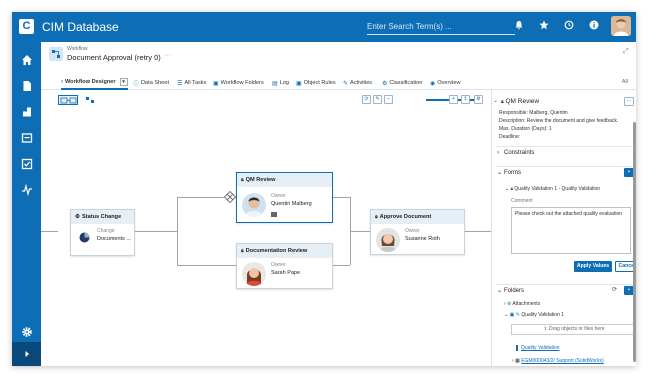 This screenshot has width=664, height=391. Describe the element at coordinates (26, 164) in the screenshot. I see `checkbox-icon` at that location.